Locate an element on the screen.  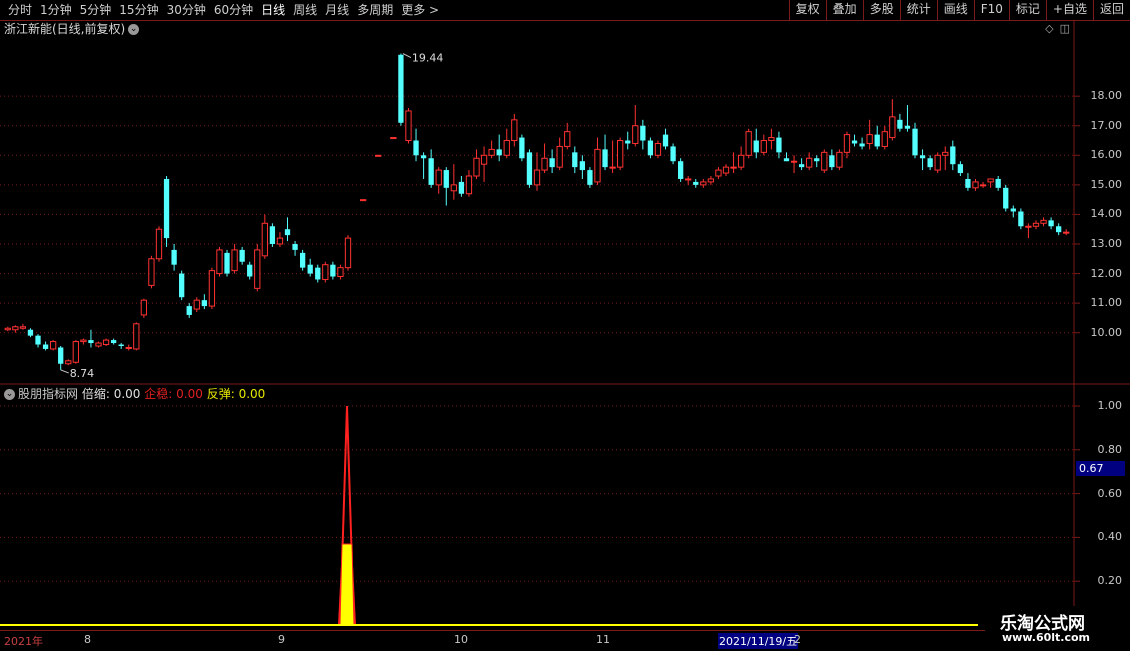
indicator-value-1: 0.00 is located at coordinates (127, 394).